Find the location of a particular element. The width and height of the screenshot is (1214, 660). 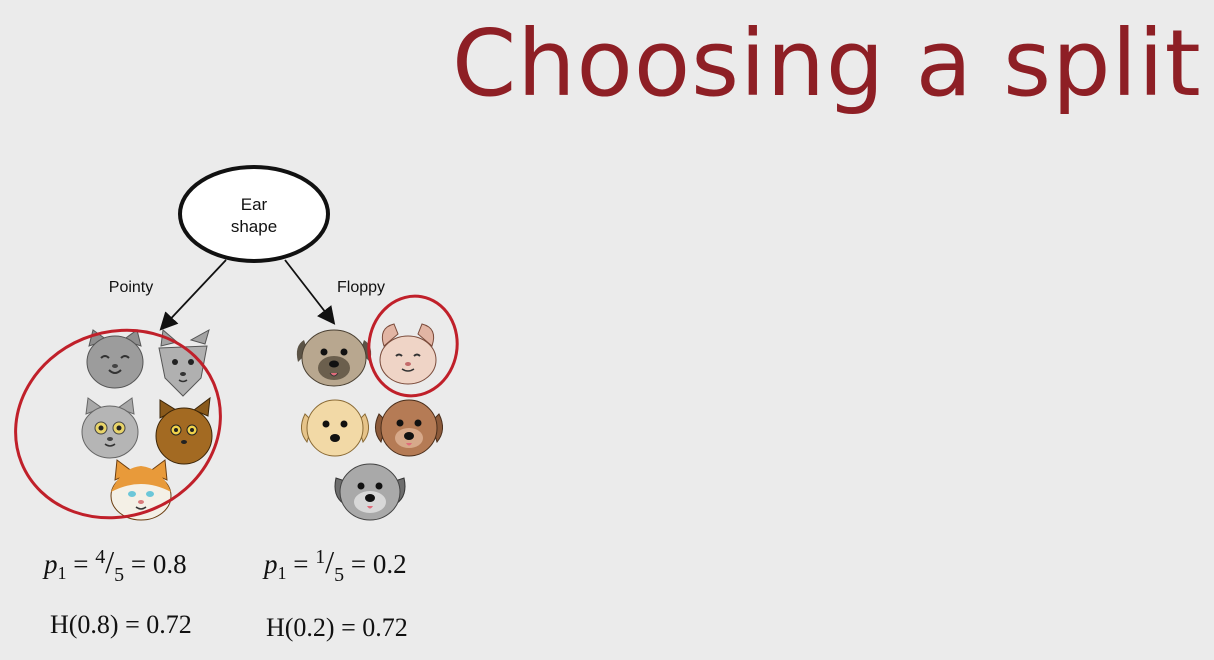

left-p-index: 1 is located at coordinates (62, 573).